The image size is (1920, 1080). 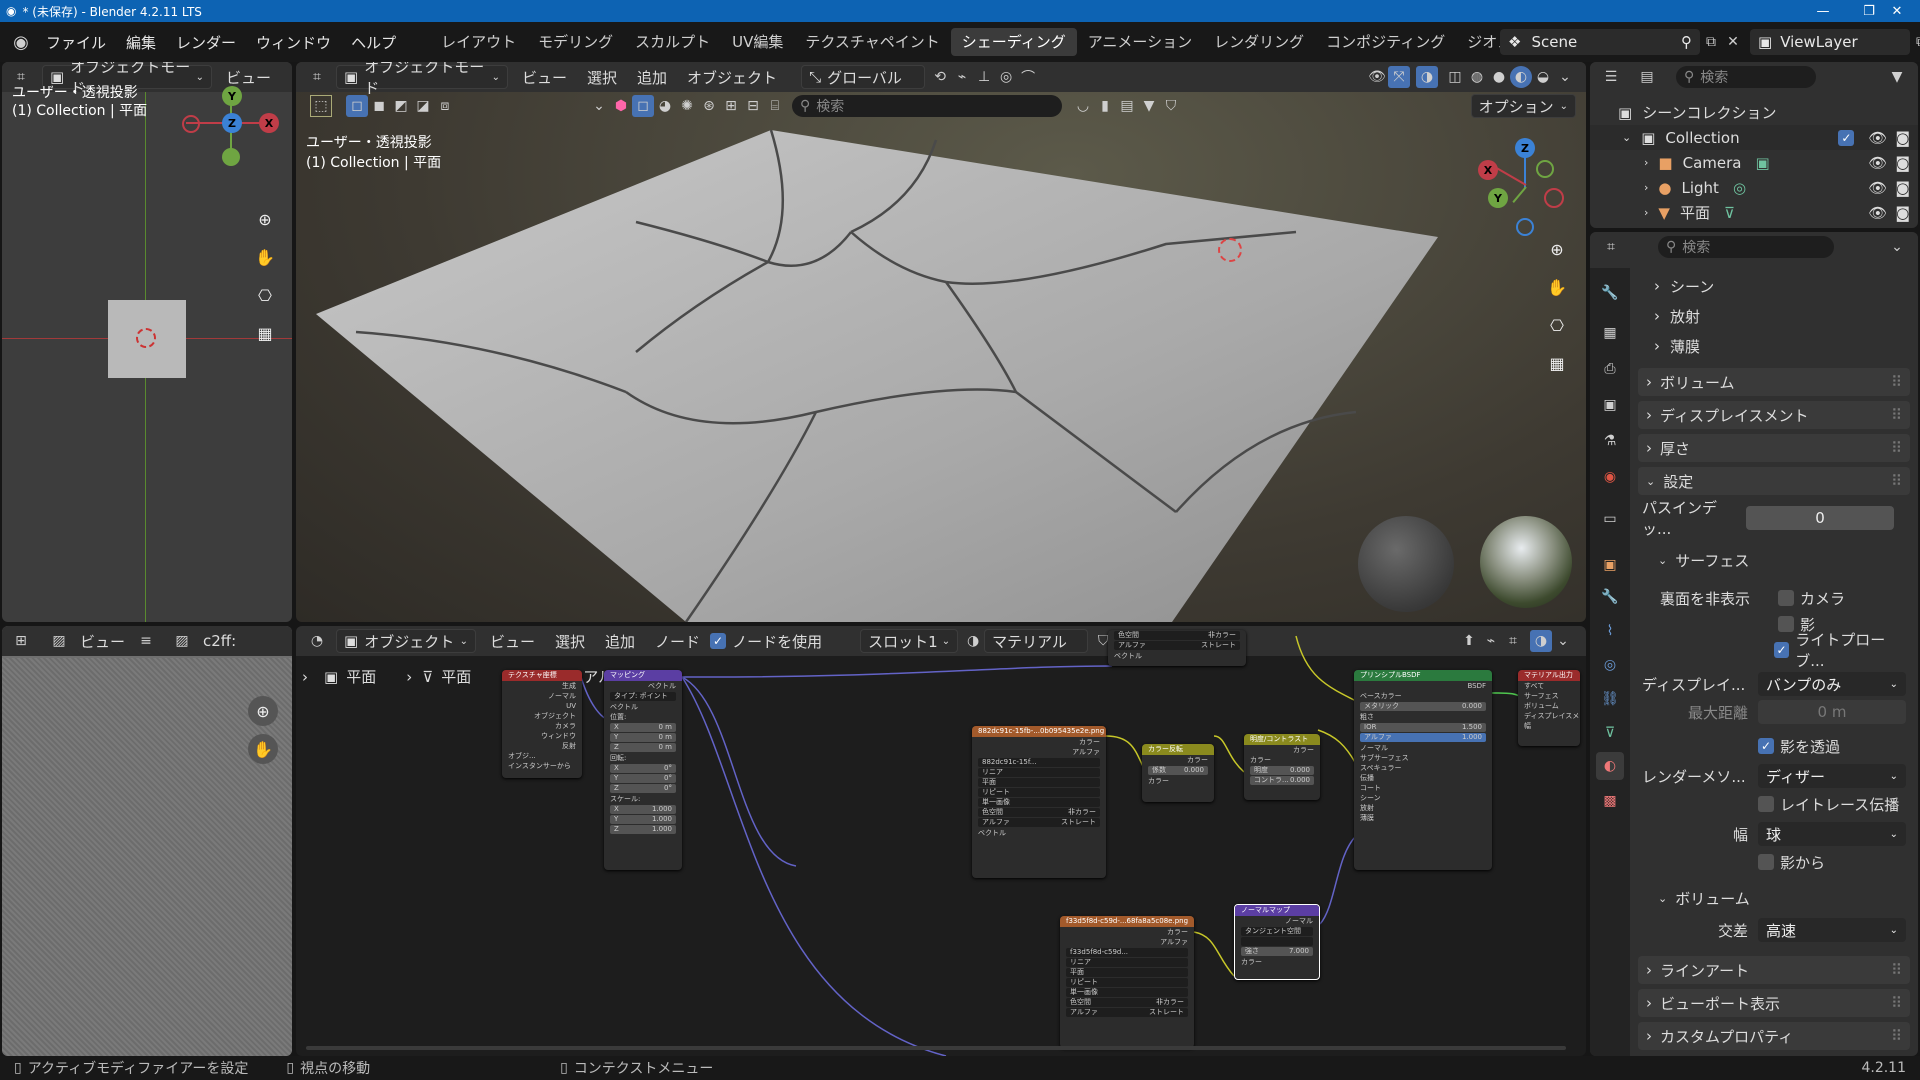 What do you see at coordinates (643, 686) in the screenshot?
I see `mapping-out-vector: ベクトル` at bounding box center [643, 686].